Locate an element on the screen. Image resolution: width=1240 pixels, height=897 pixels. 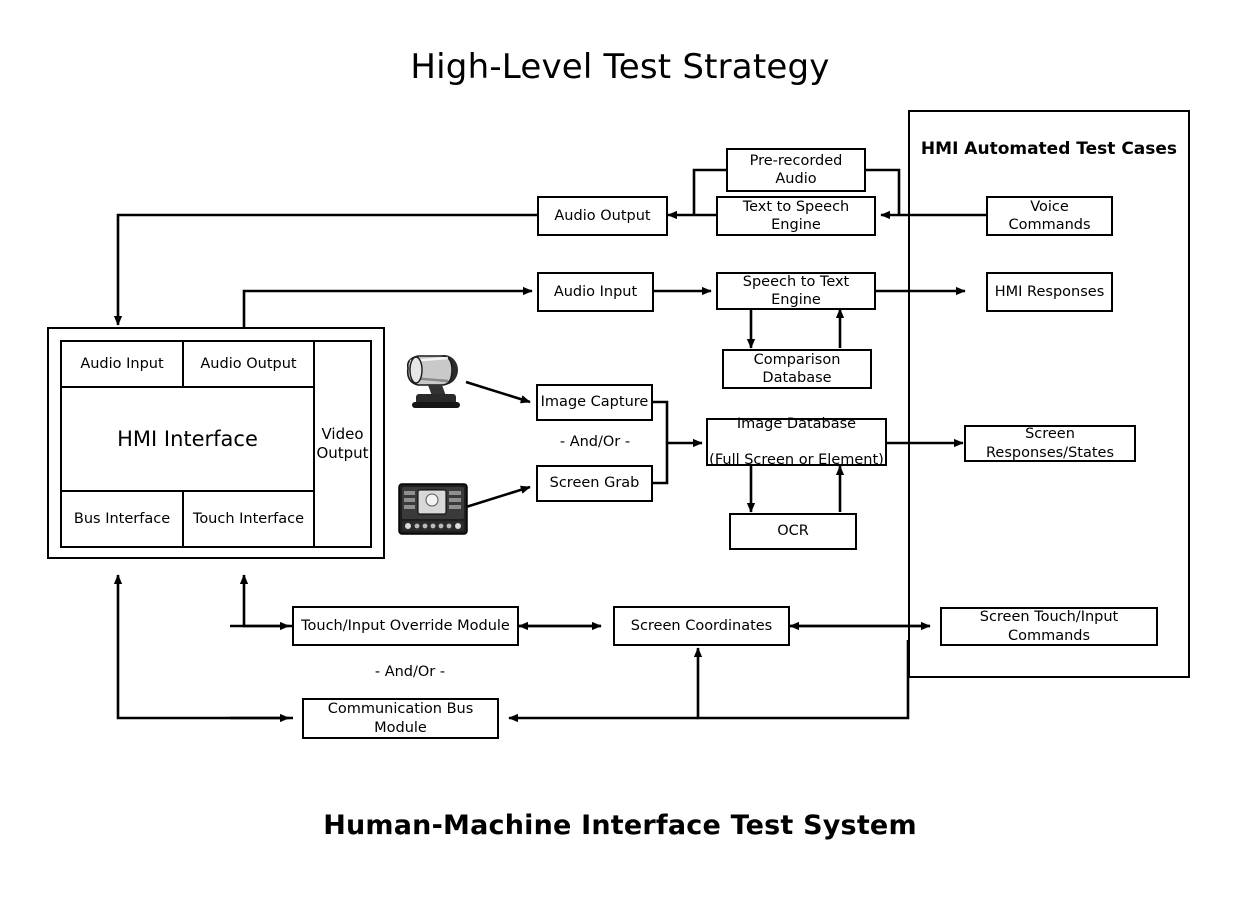
comparison-database-box: Comparison Database is located at coordinates (797, 369).